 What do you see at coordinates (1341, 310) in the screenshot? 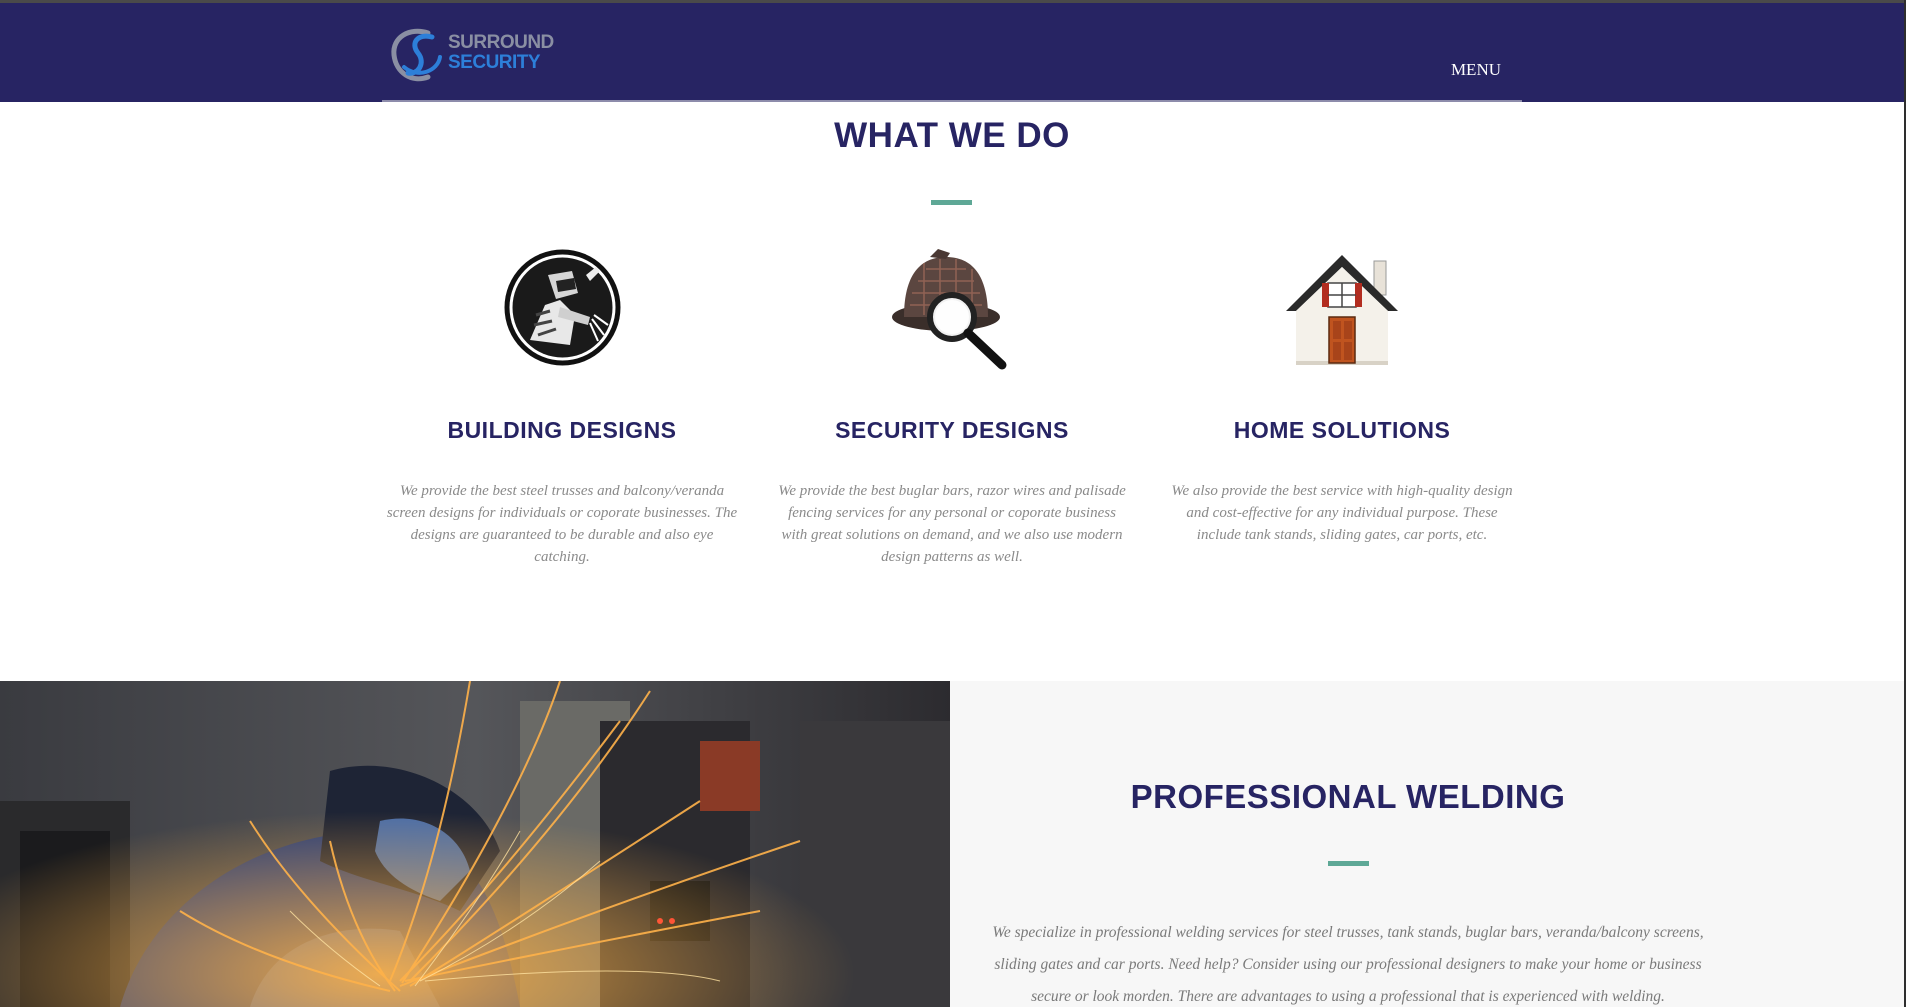
I see `house-icon` at bounding box center [1341, 310].